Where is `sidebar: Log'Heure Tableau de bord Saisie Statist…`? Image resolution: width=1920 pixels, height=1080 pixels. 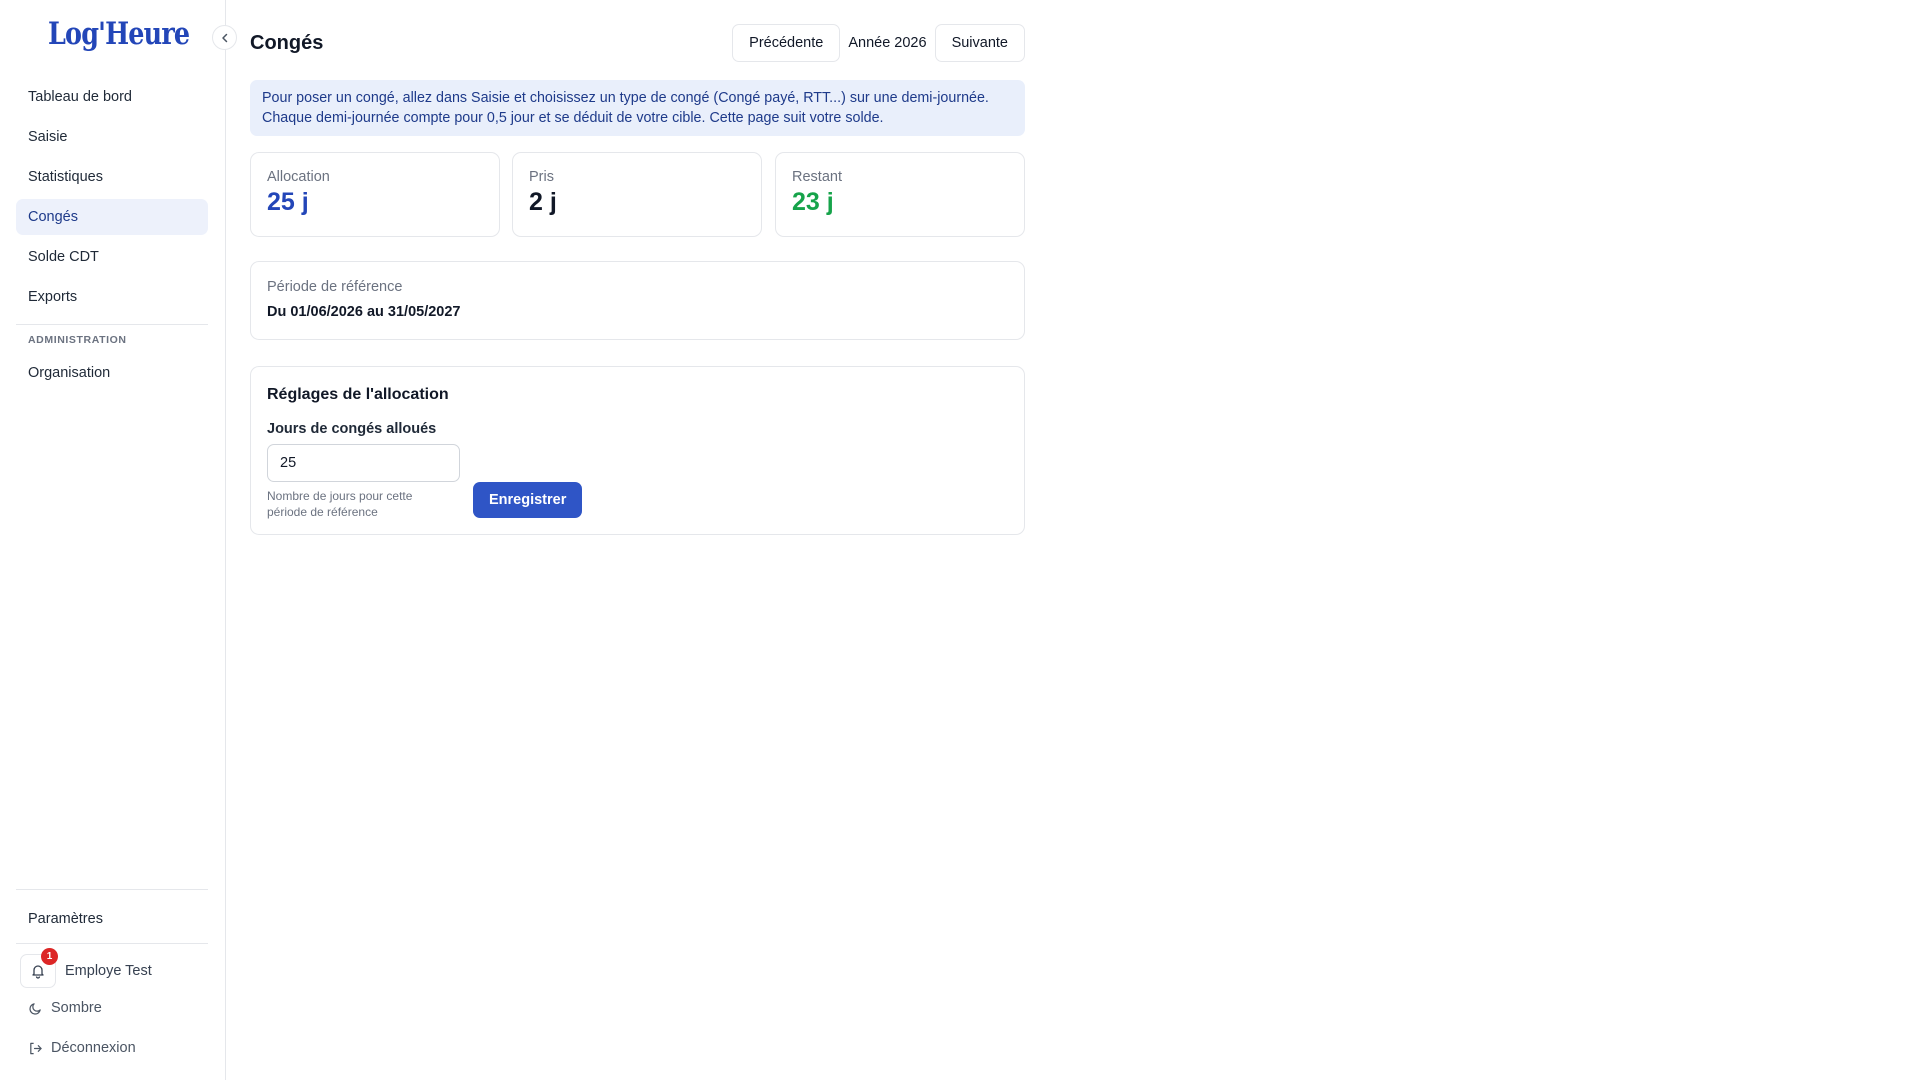
sidebar: Log'Heure Tableau de bord Saisie Statist… is located at coordinates (118, 540).